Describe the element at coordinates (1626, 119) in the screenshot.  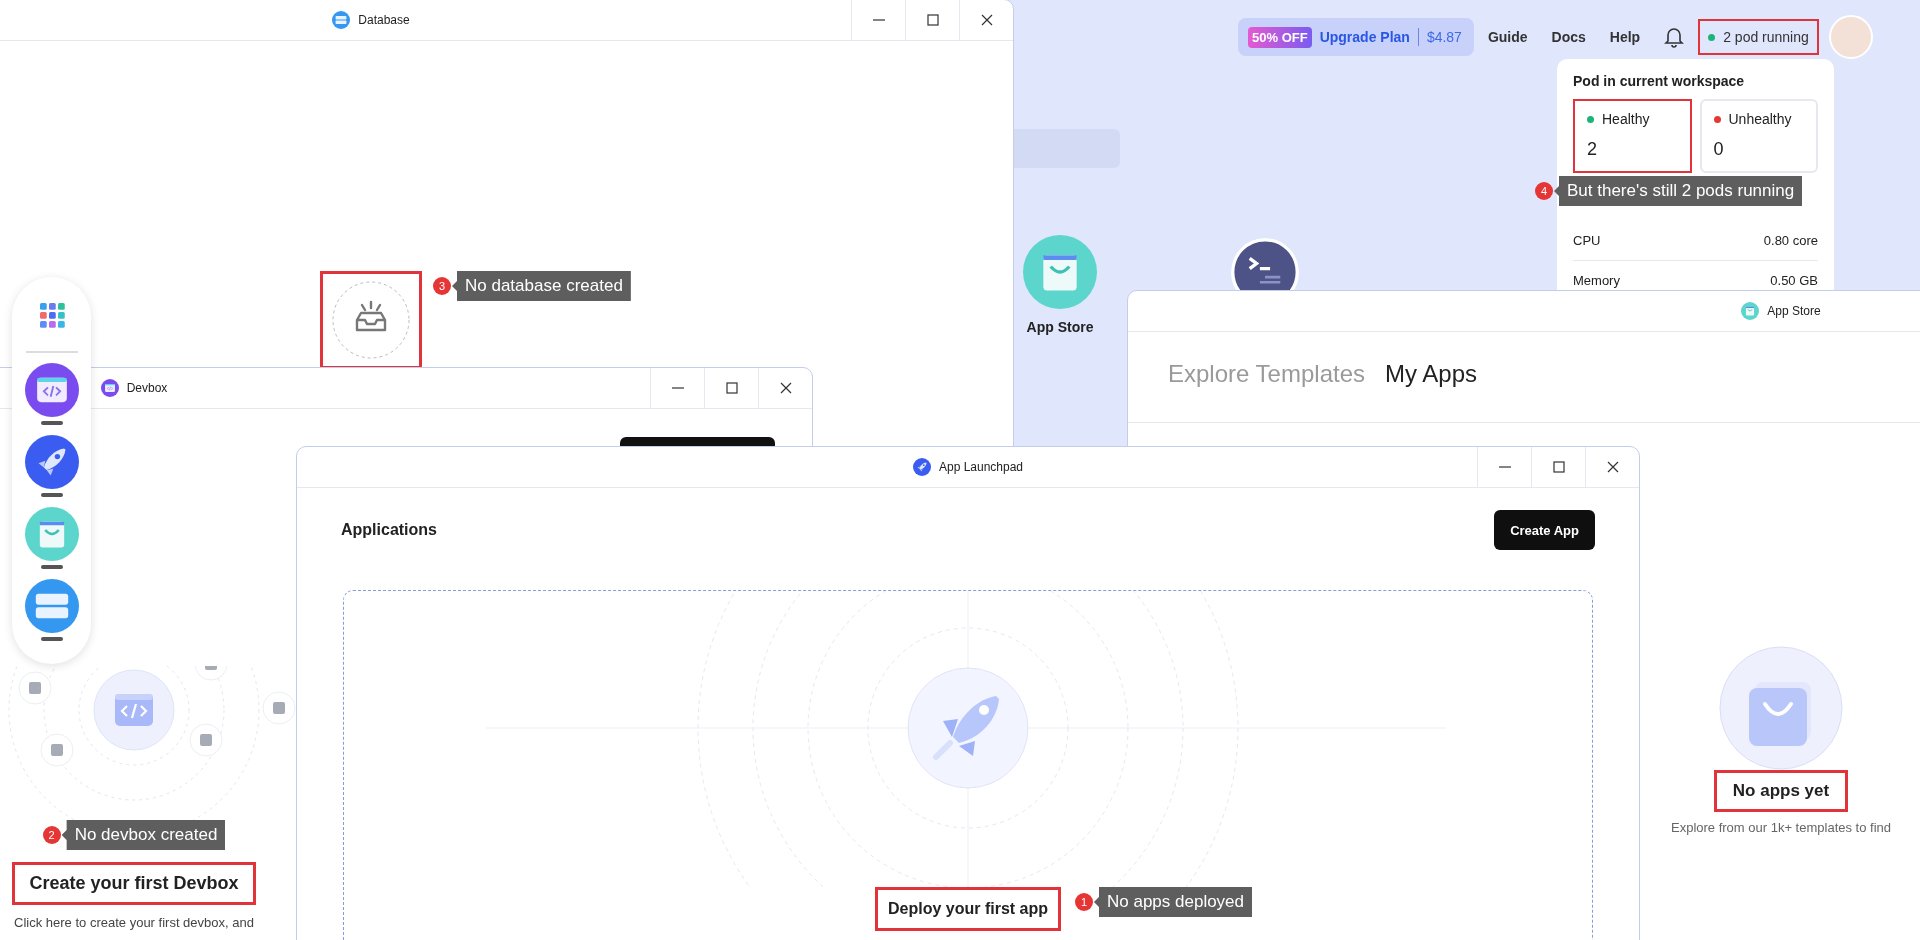
I see `card-label: Healthy` at that location.